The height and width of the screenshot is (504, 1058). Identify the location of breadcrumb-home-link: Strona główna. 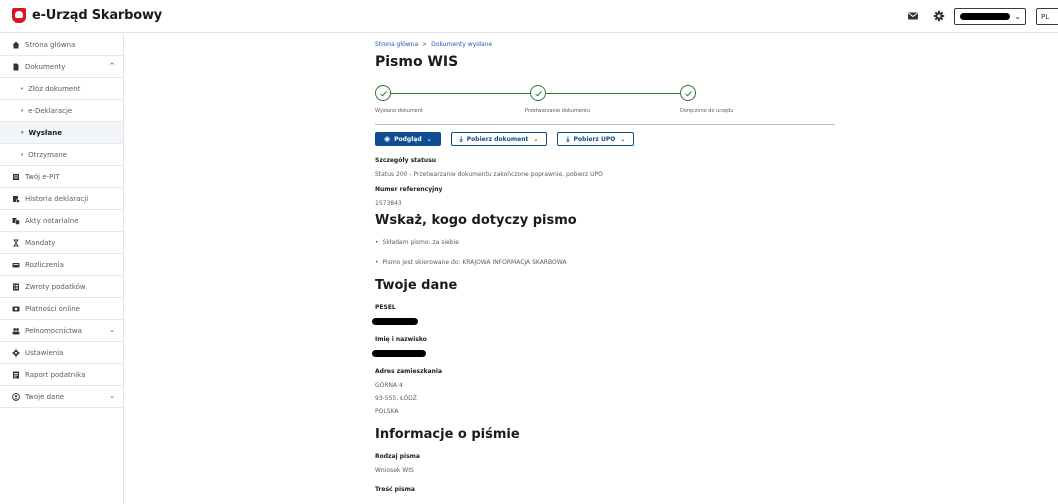
(396, 44).